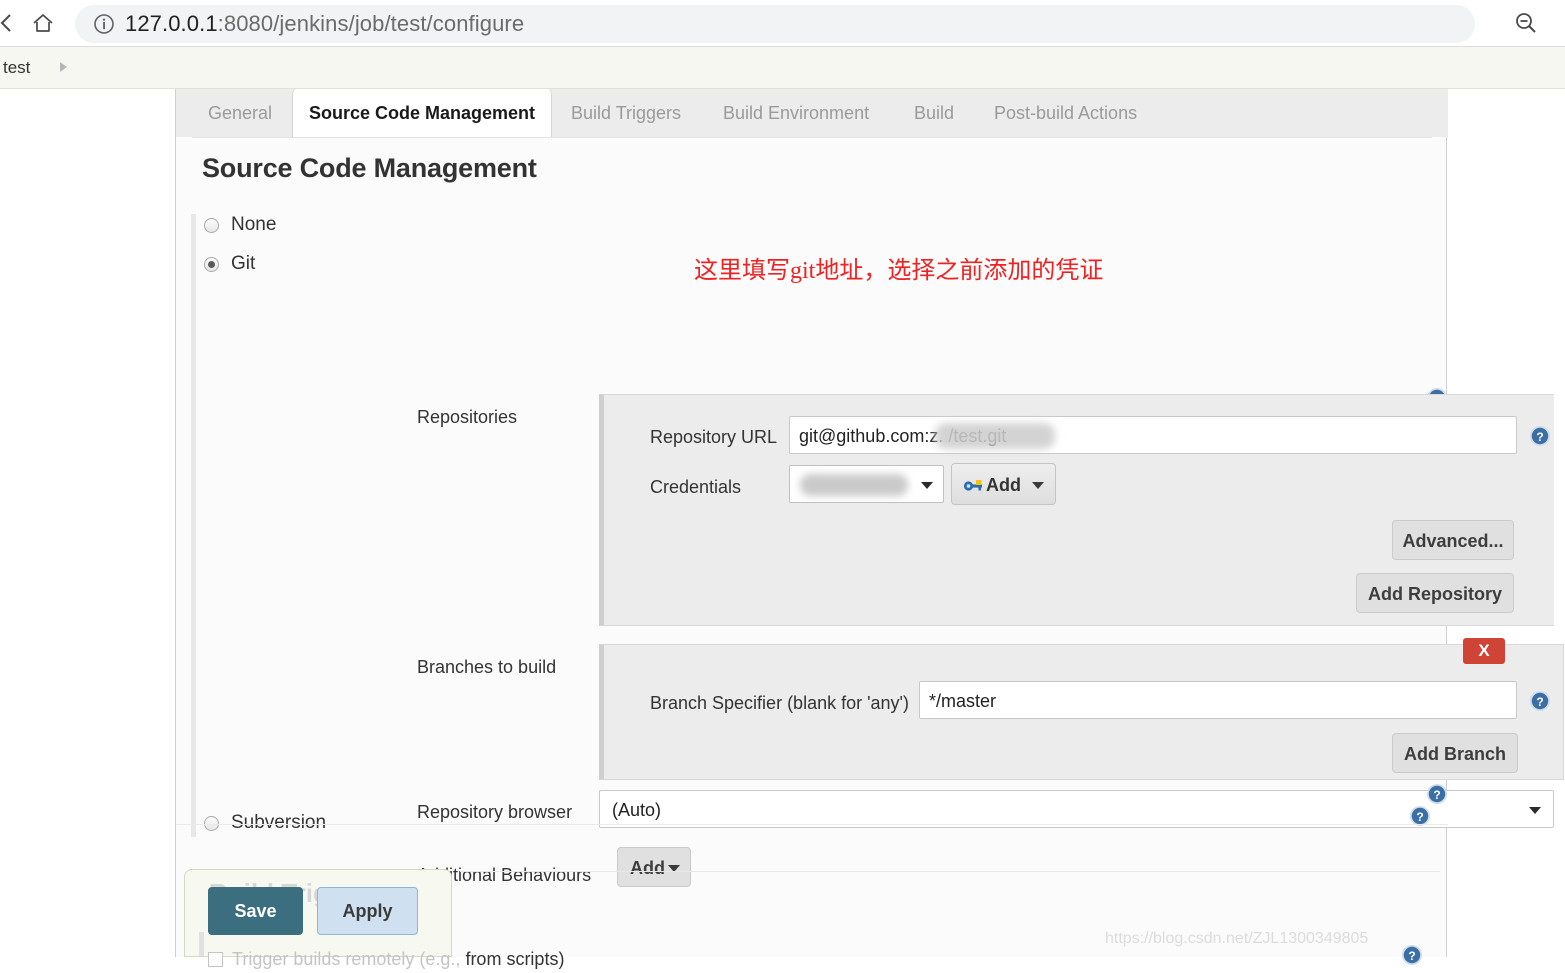 This screenshot has height=973, width=1565. Describe the element at coordinates (422, 113) in the screenshot. I see `tab-source-code-management: Source Code Management` at that location.